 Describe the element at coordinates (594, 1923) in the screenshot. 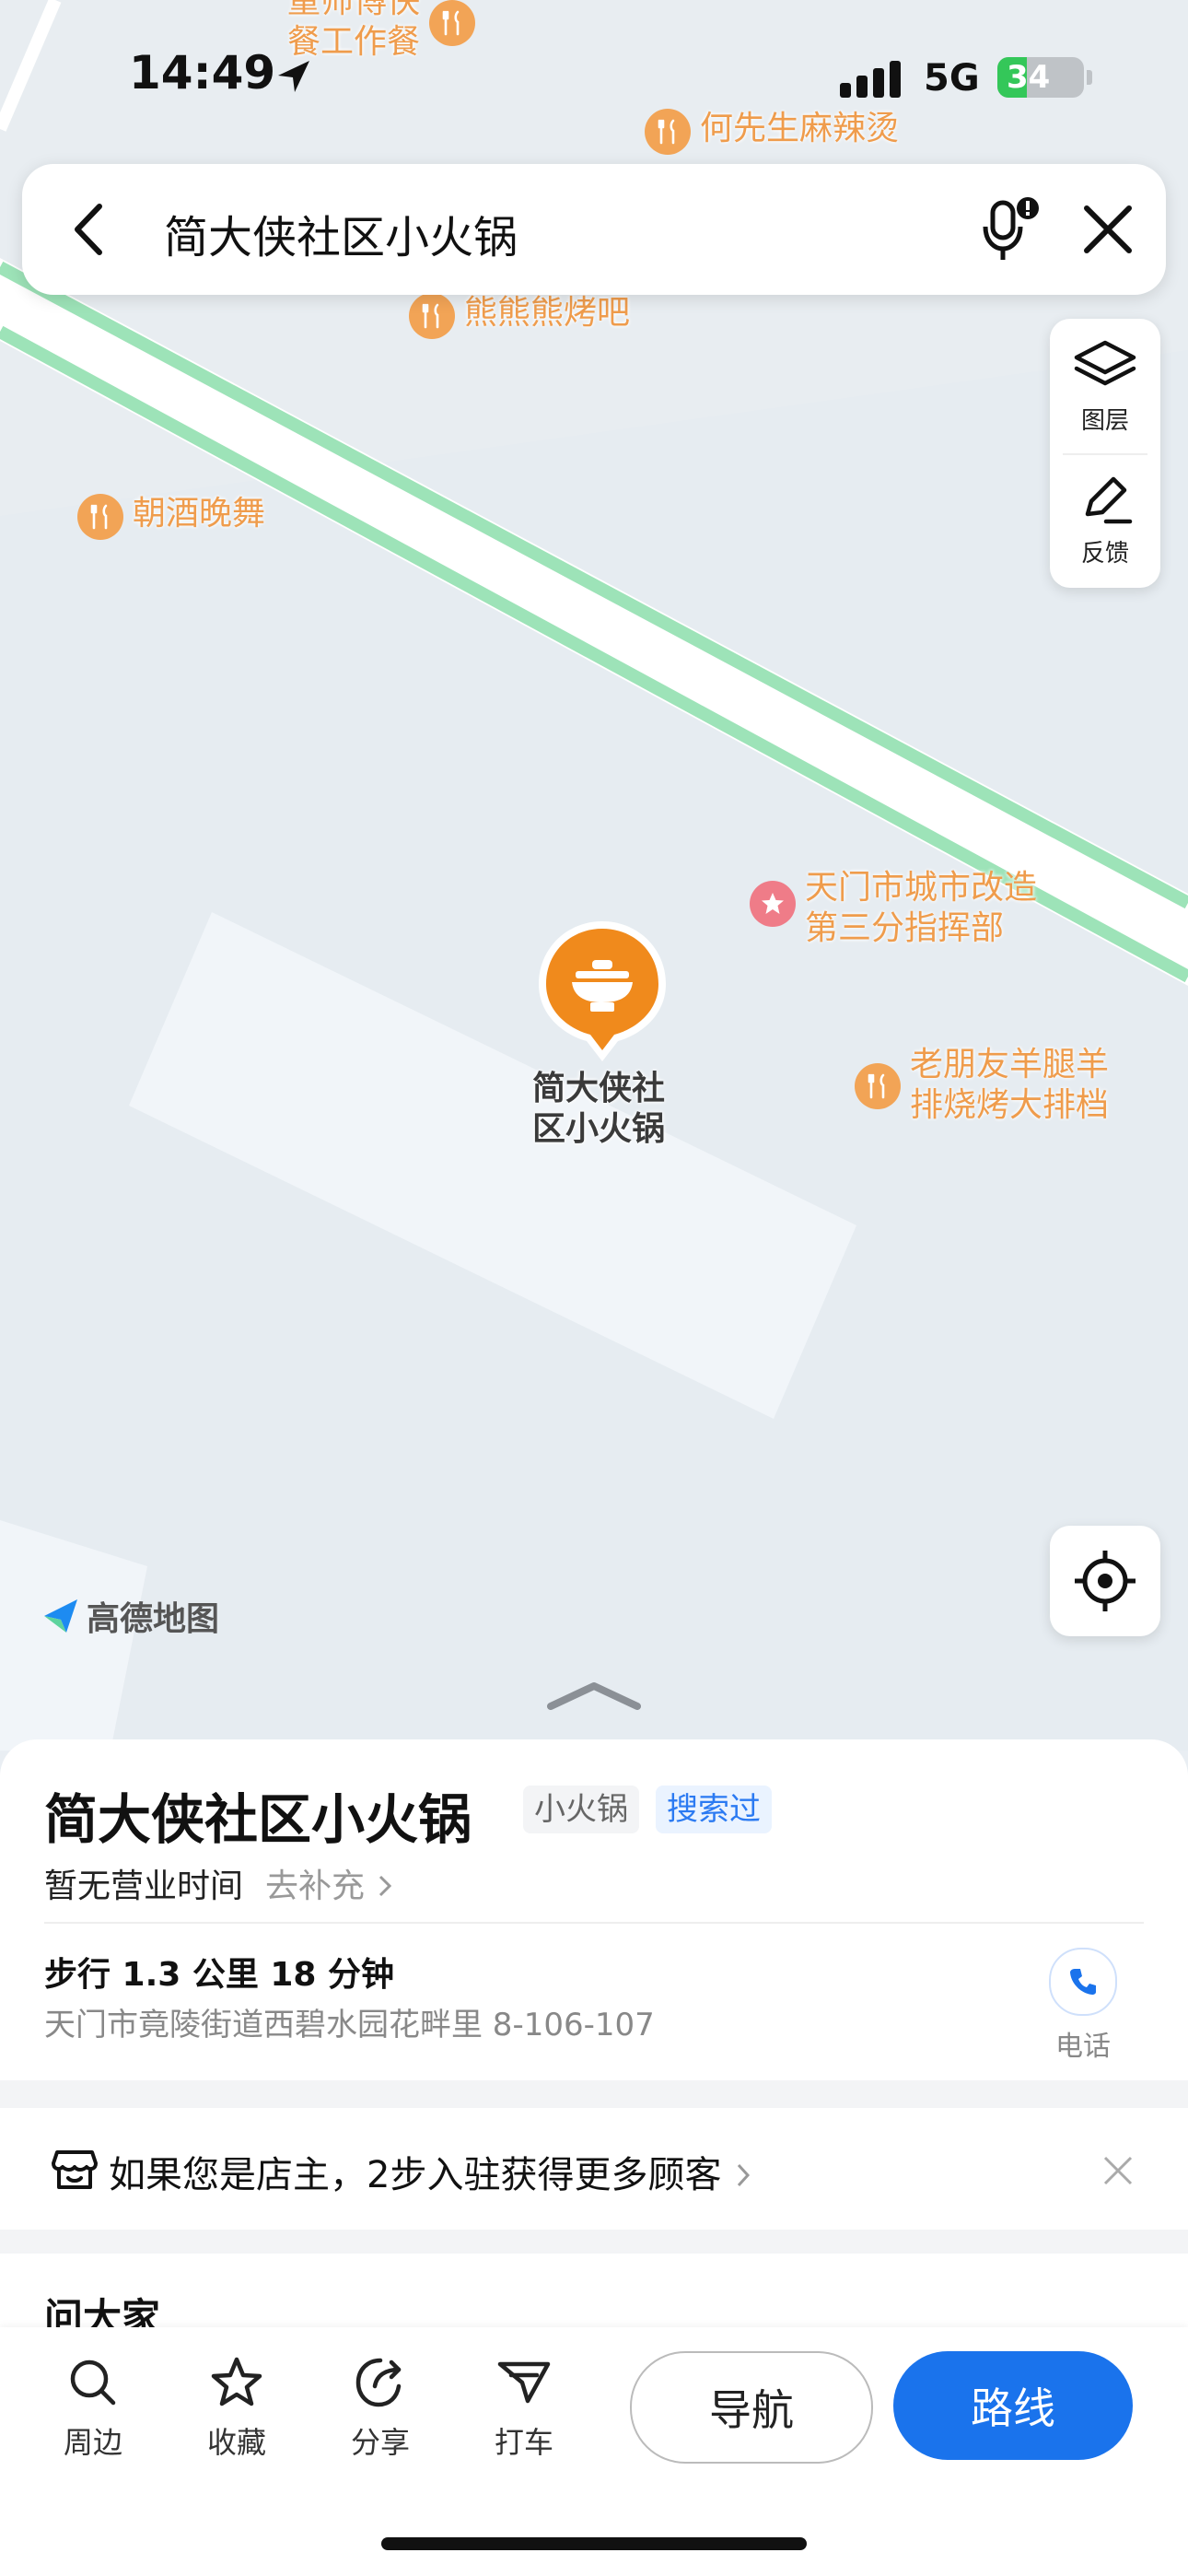

I see `divider` at that location.